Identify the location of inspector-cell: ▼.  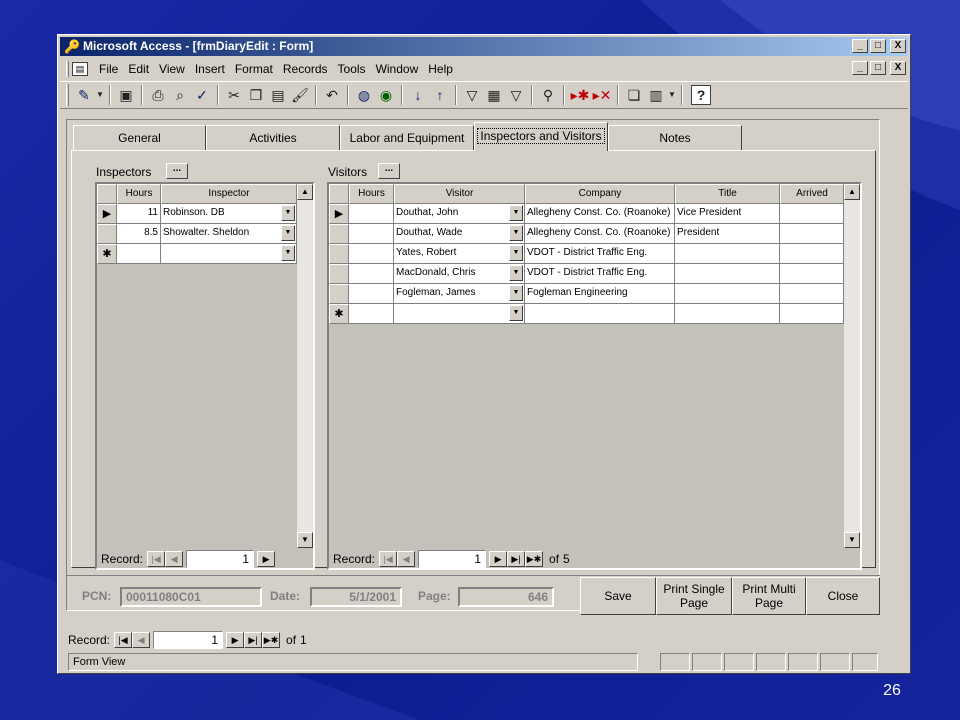
(229, 254).